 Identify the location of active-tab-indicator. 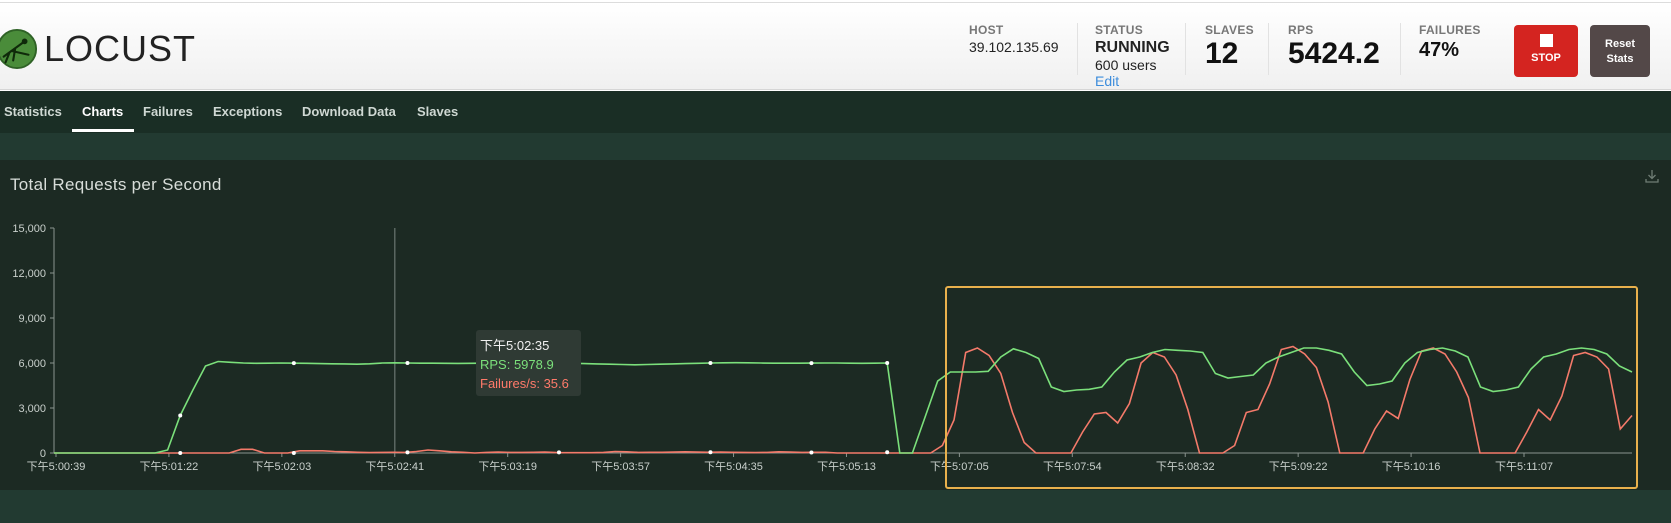
(103, 130).